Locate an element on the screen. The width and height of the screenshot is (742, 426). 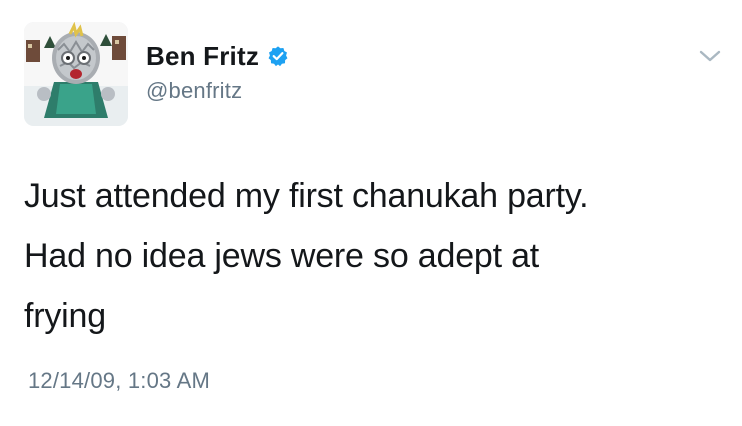
author-handle: @benfritz is located at coordinates (194, 91).